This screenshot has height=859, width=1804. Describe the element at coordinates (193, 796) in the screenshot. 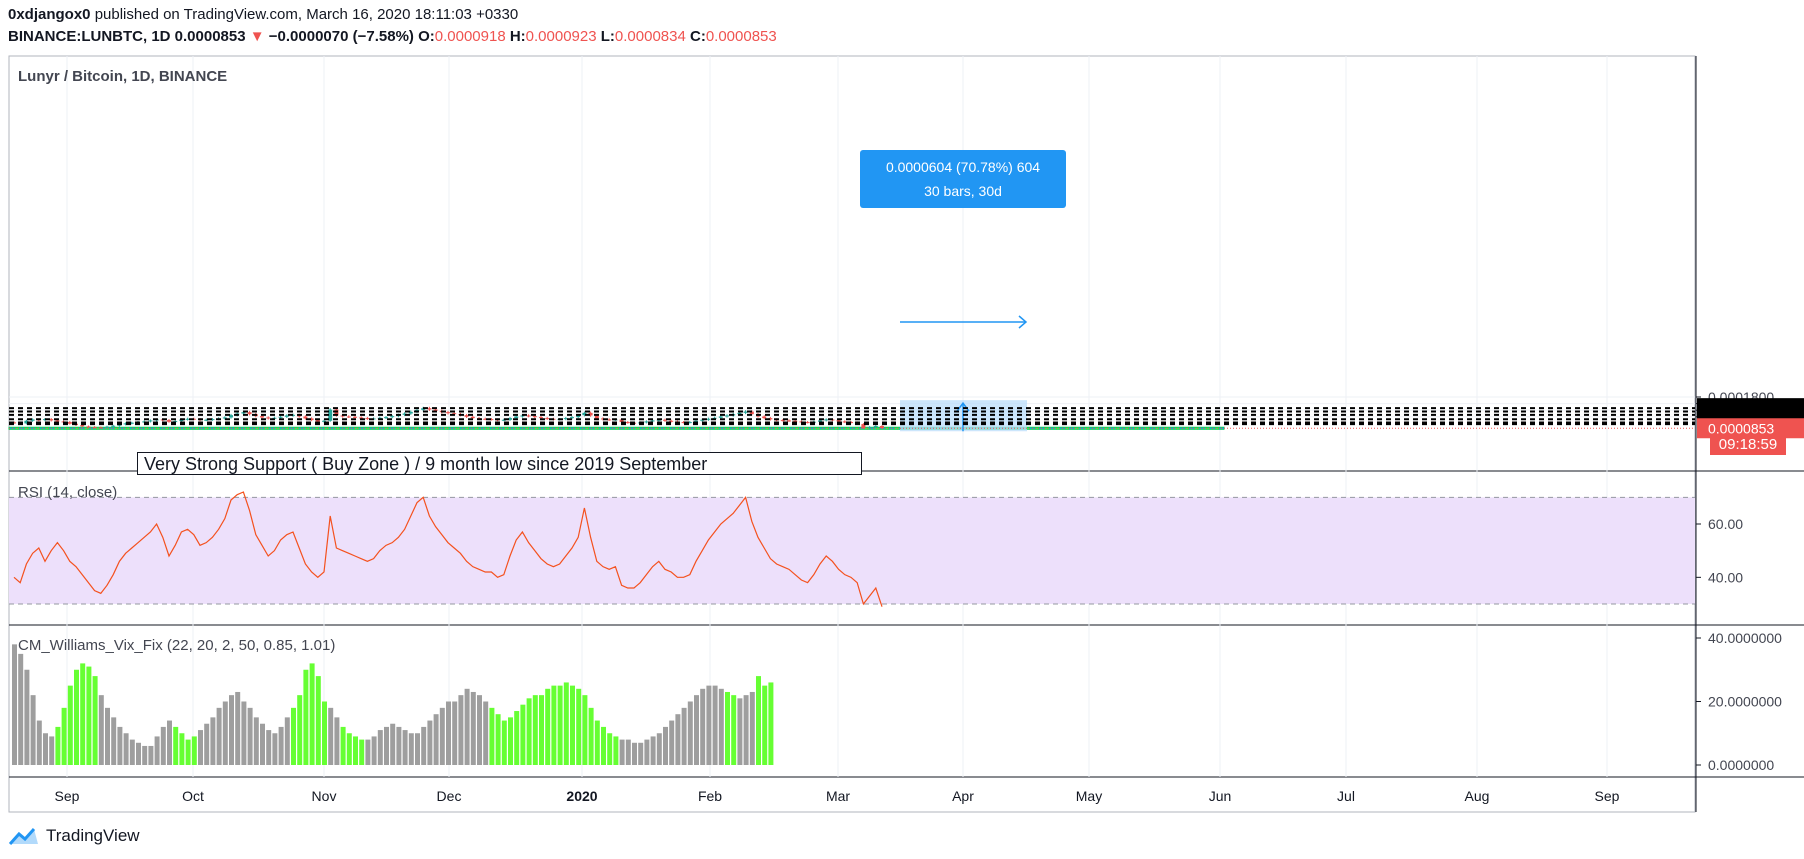

I see `x-tick-label: Oct` at that location.